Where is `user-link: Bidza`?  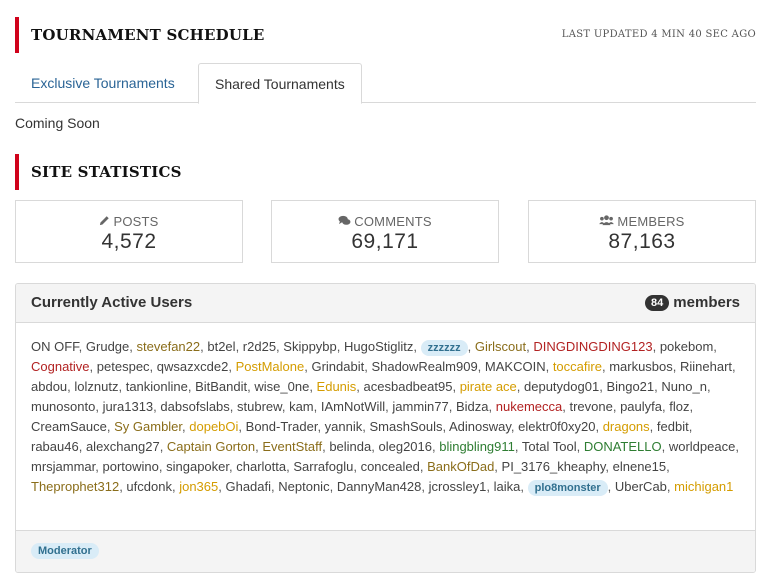
user-link: Bidza is located at coordinates (472, 406).